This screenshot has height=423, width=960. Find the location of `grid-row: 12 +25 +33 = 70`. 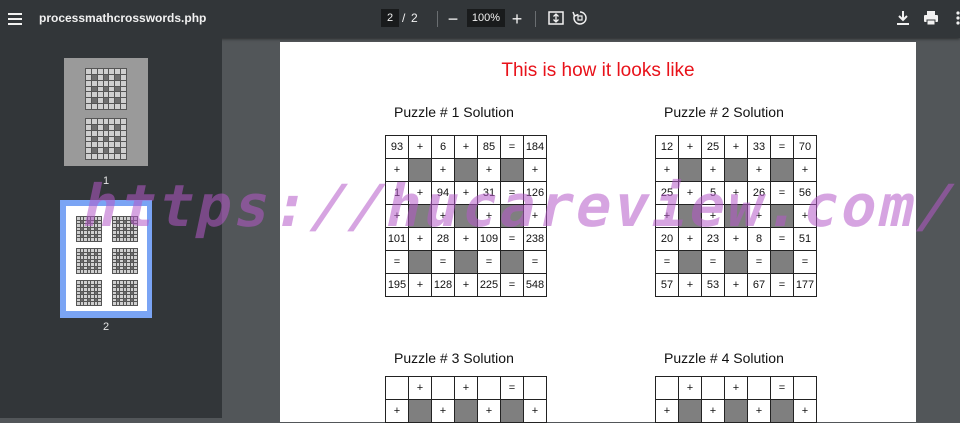

grid-row: 12 +25 +33 = 70 is located at coordinates (736, 147).